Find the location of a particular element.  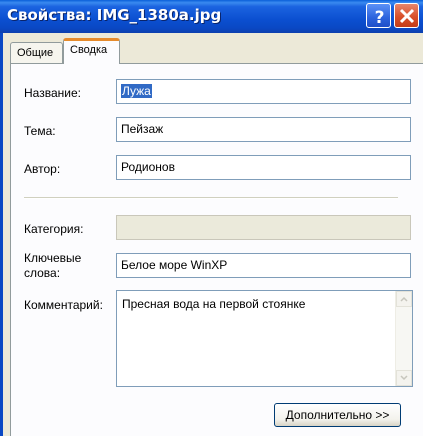

subject-field: Пейзаж is located at coordinates (263, 129).